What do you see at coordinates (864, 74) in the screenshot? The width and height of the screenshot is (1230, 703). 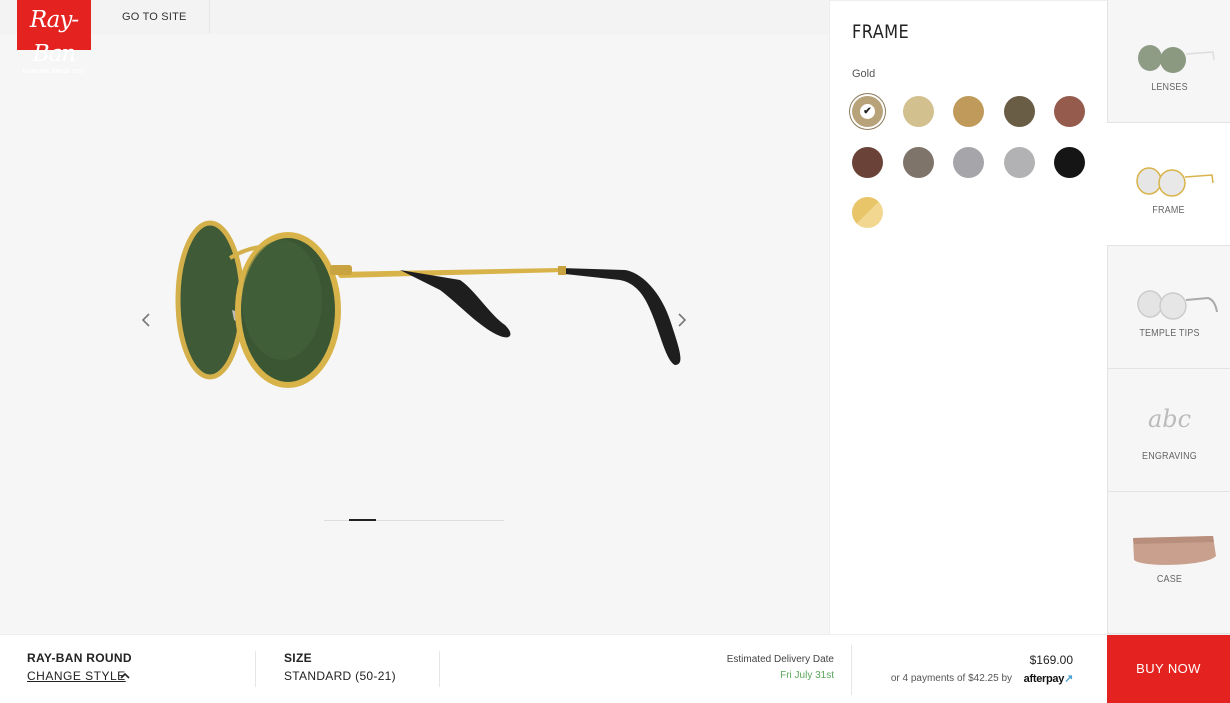 I see `selected-color-label: Gold` at bounding box center [864, 74].